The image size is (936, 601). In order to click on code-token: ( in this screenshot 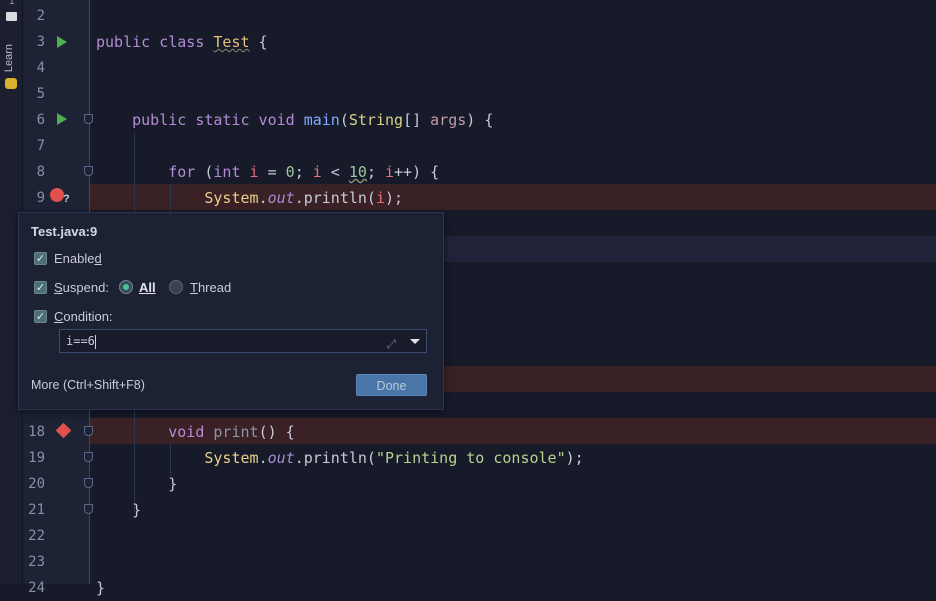, I will do `click(344, 120)`.